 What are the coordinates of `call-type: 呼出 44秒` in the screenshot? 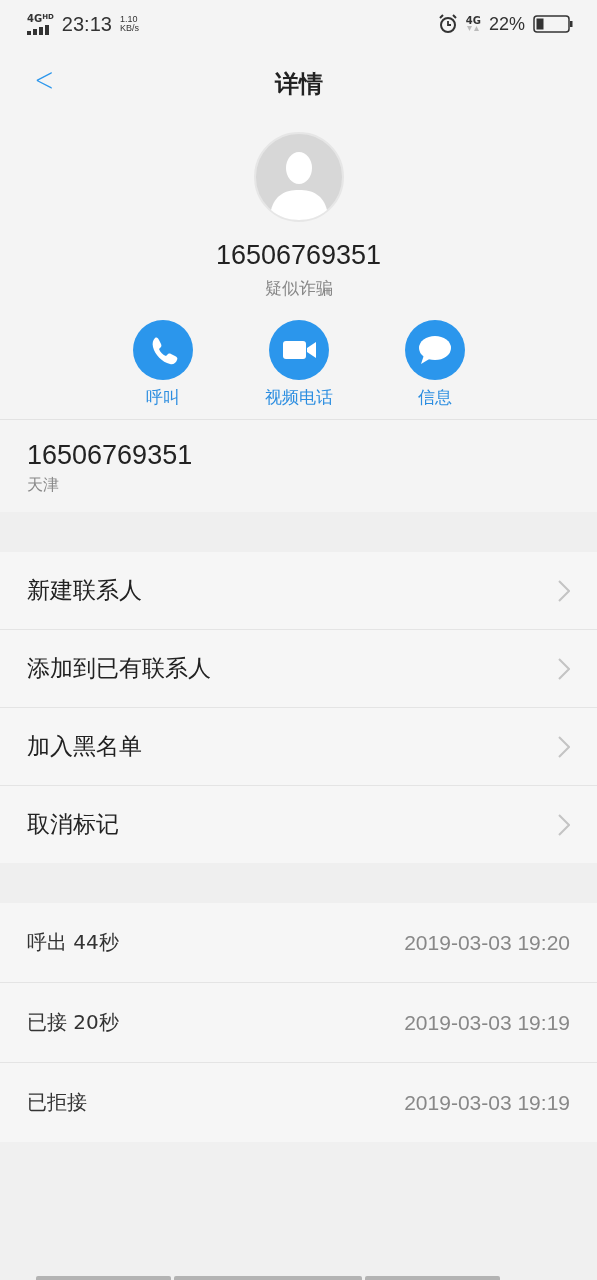 It's located at (73, 942).